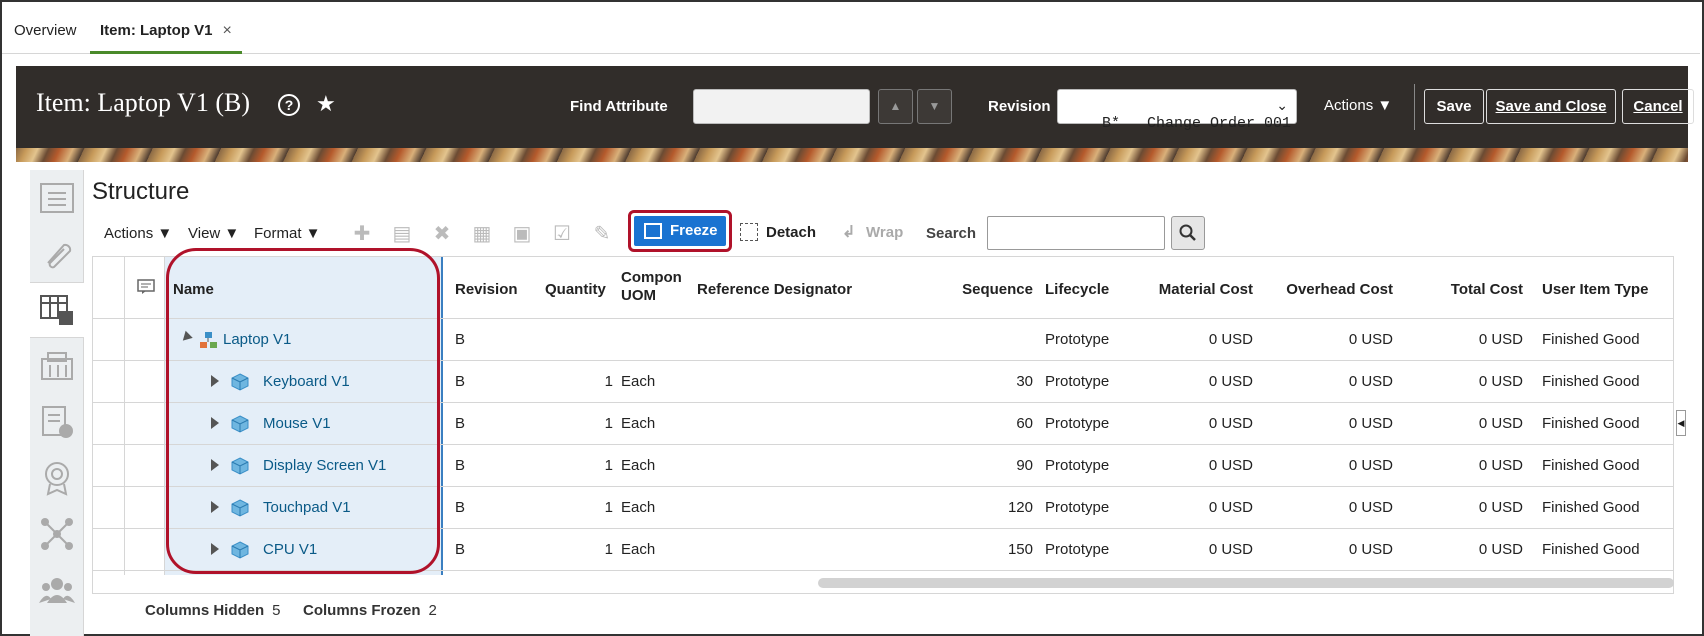  Describe the element at coordinates (885, 232) in the screenshot. I see `wrap-label: Wrap` at that location.